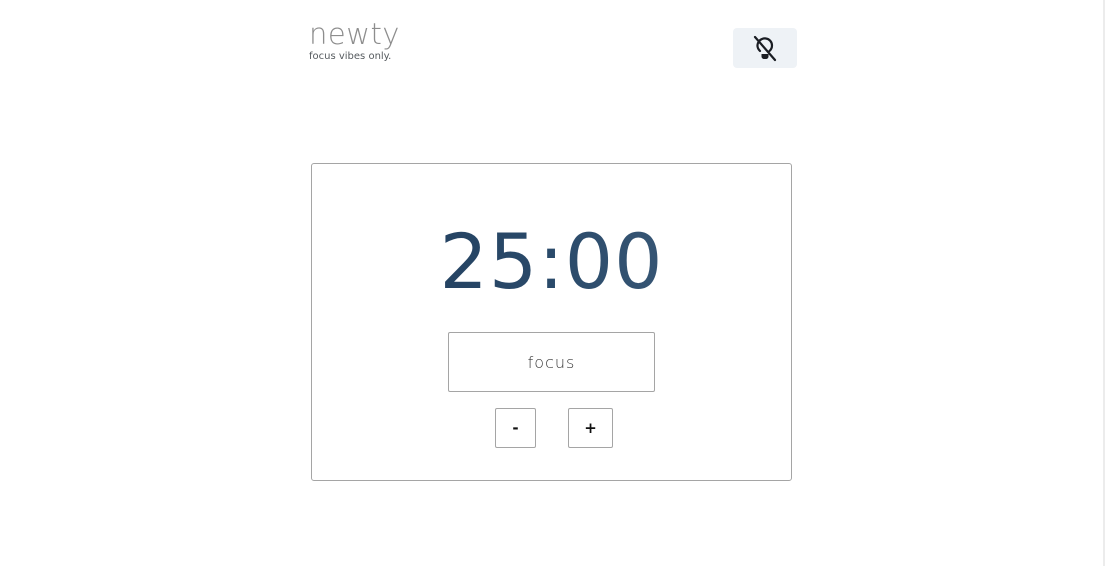 The image size is (1105, 566). I want to click on timer-display: 25:00, so click(551, 262).